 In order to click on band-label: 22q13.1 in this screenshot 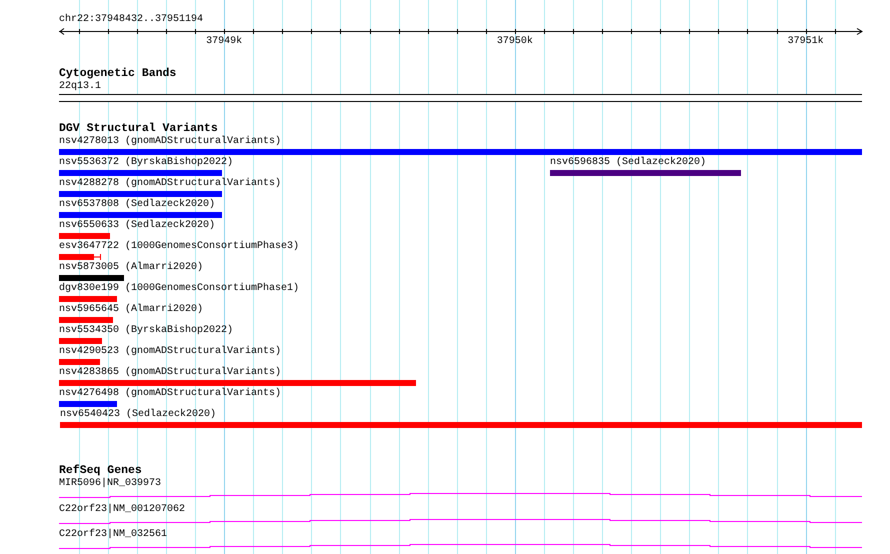, I will do `click(80, 87)`.